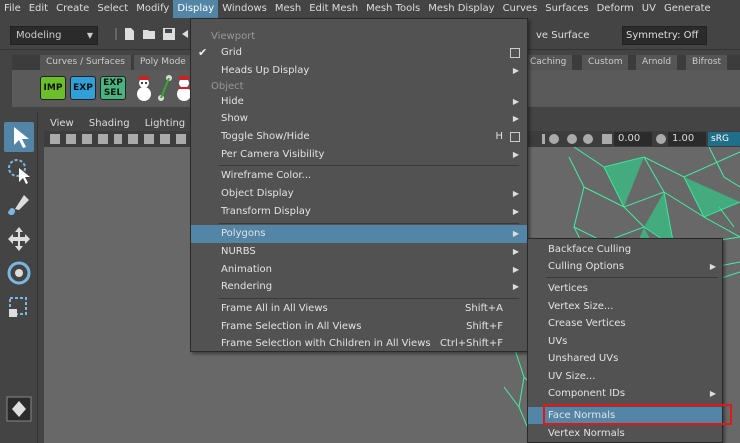  I want to click on submenu-item-component-ids: Component IDs ▶, so click(625, 393).